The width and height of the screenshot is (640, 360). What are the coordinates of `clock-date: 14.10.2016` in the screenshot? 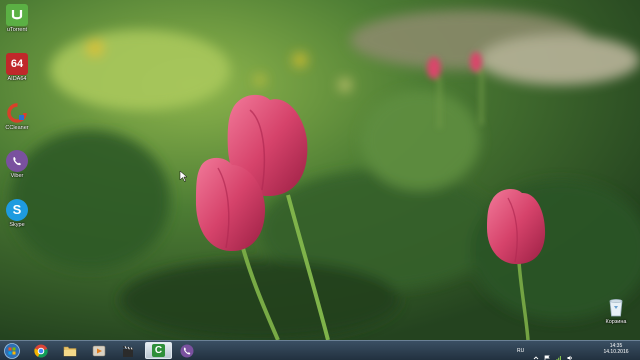 It's located at (616, 352).